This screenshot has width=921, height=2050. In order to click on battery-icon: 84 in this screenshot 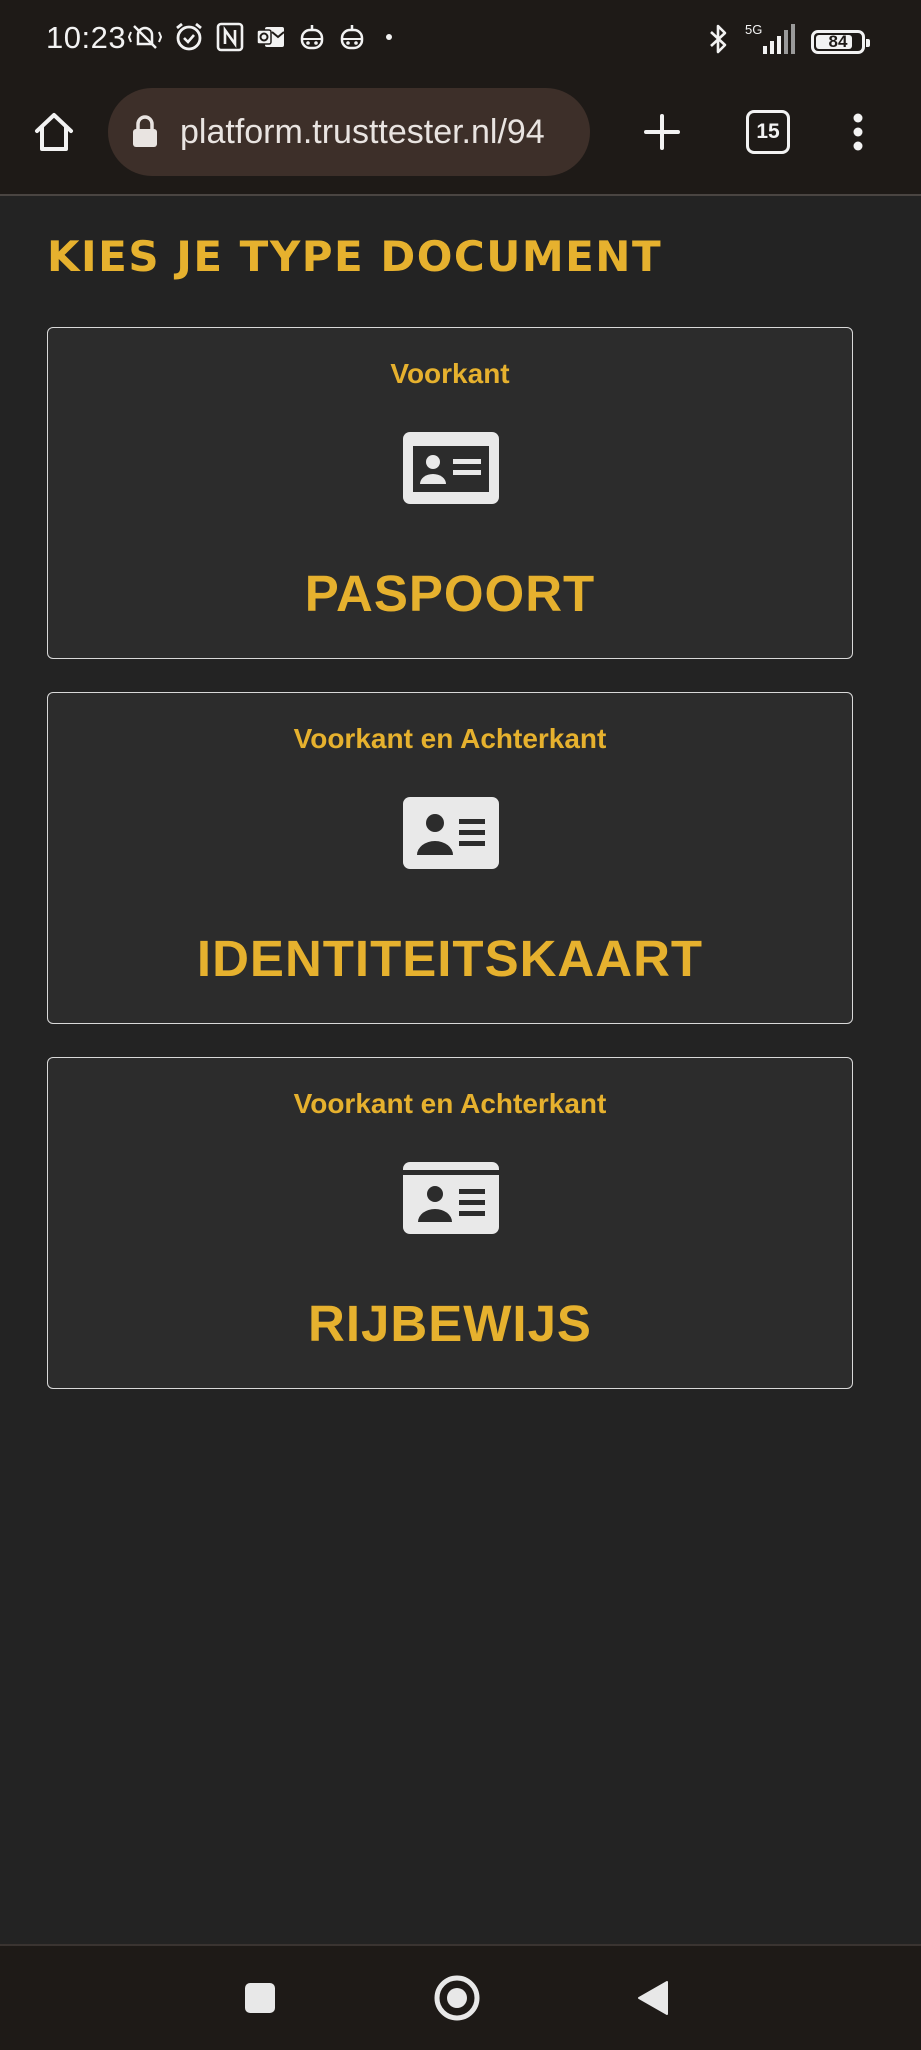, I will do `click(840, 41)`.